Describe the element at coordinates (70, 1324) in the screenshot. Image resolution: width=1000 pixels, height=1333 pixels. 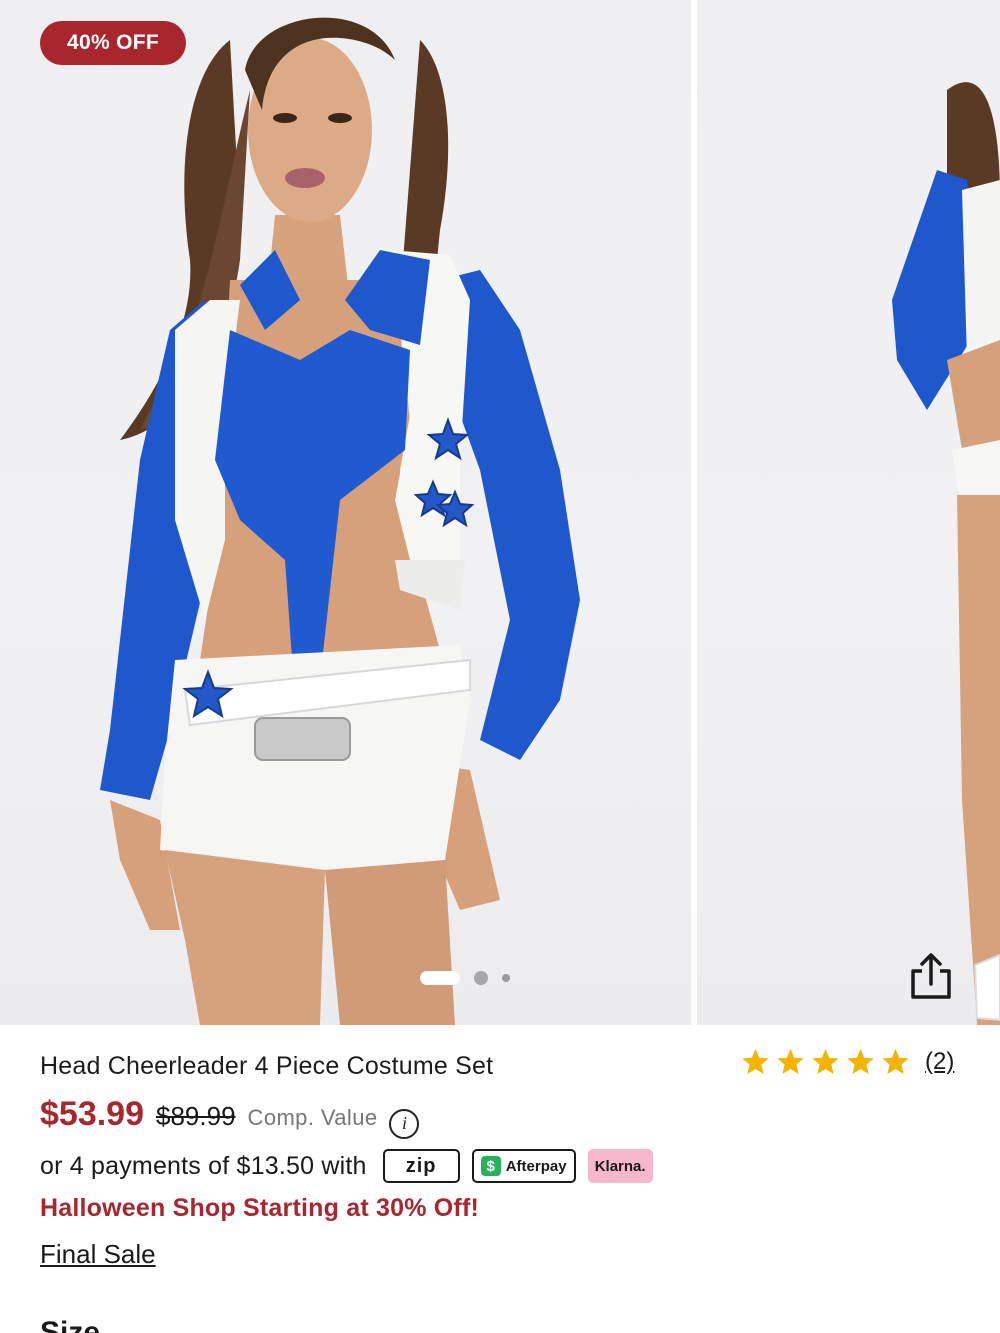
I see `size-heading: Size` at that location.